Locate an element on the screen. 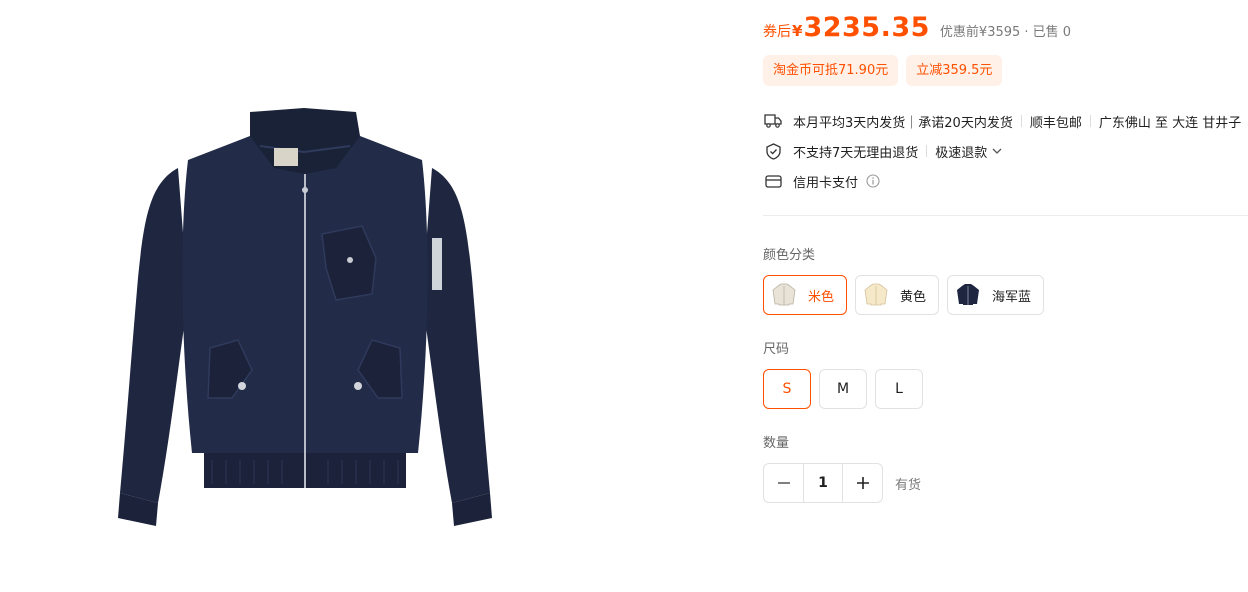 The image size is (1248, 592). size-option-m: M is located at coordinates (843, 389).